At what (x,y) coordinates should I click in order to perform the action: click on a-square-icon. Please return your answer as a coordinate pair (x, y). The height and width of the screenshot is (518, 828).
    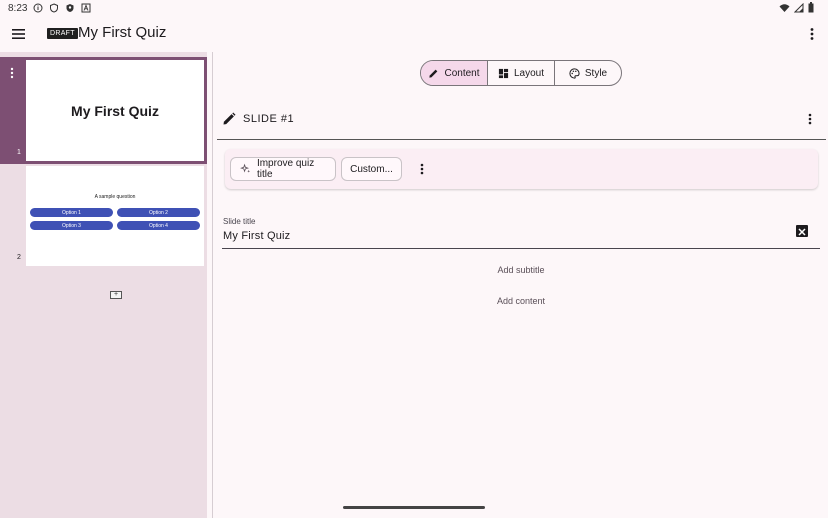
    Looking at the image, I should click on (86, 8).